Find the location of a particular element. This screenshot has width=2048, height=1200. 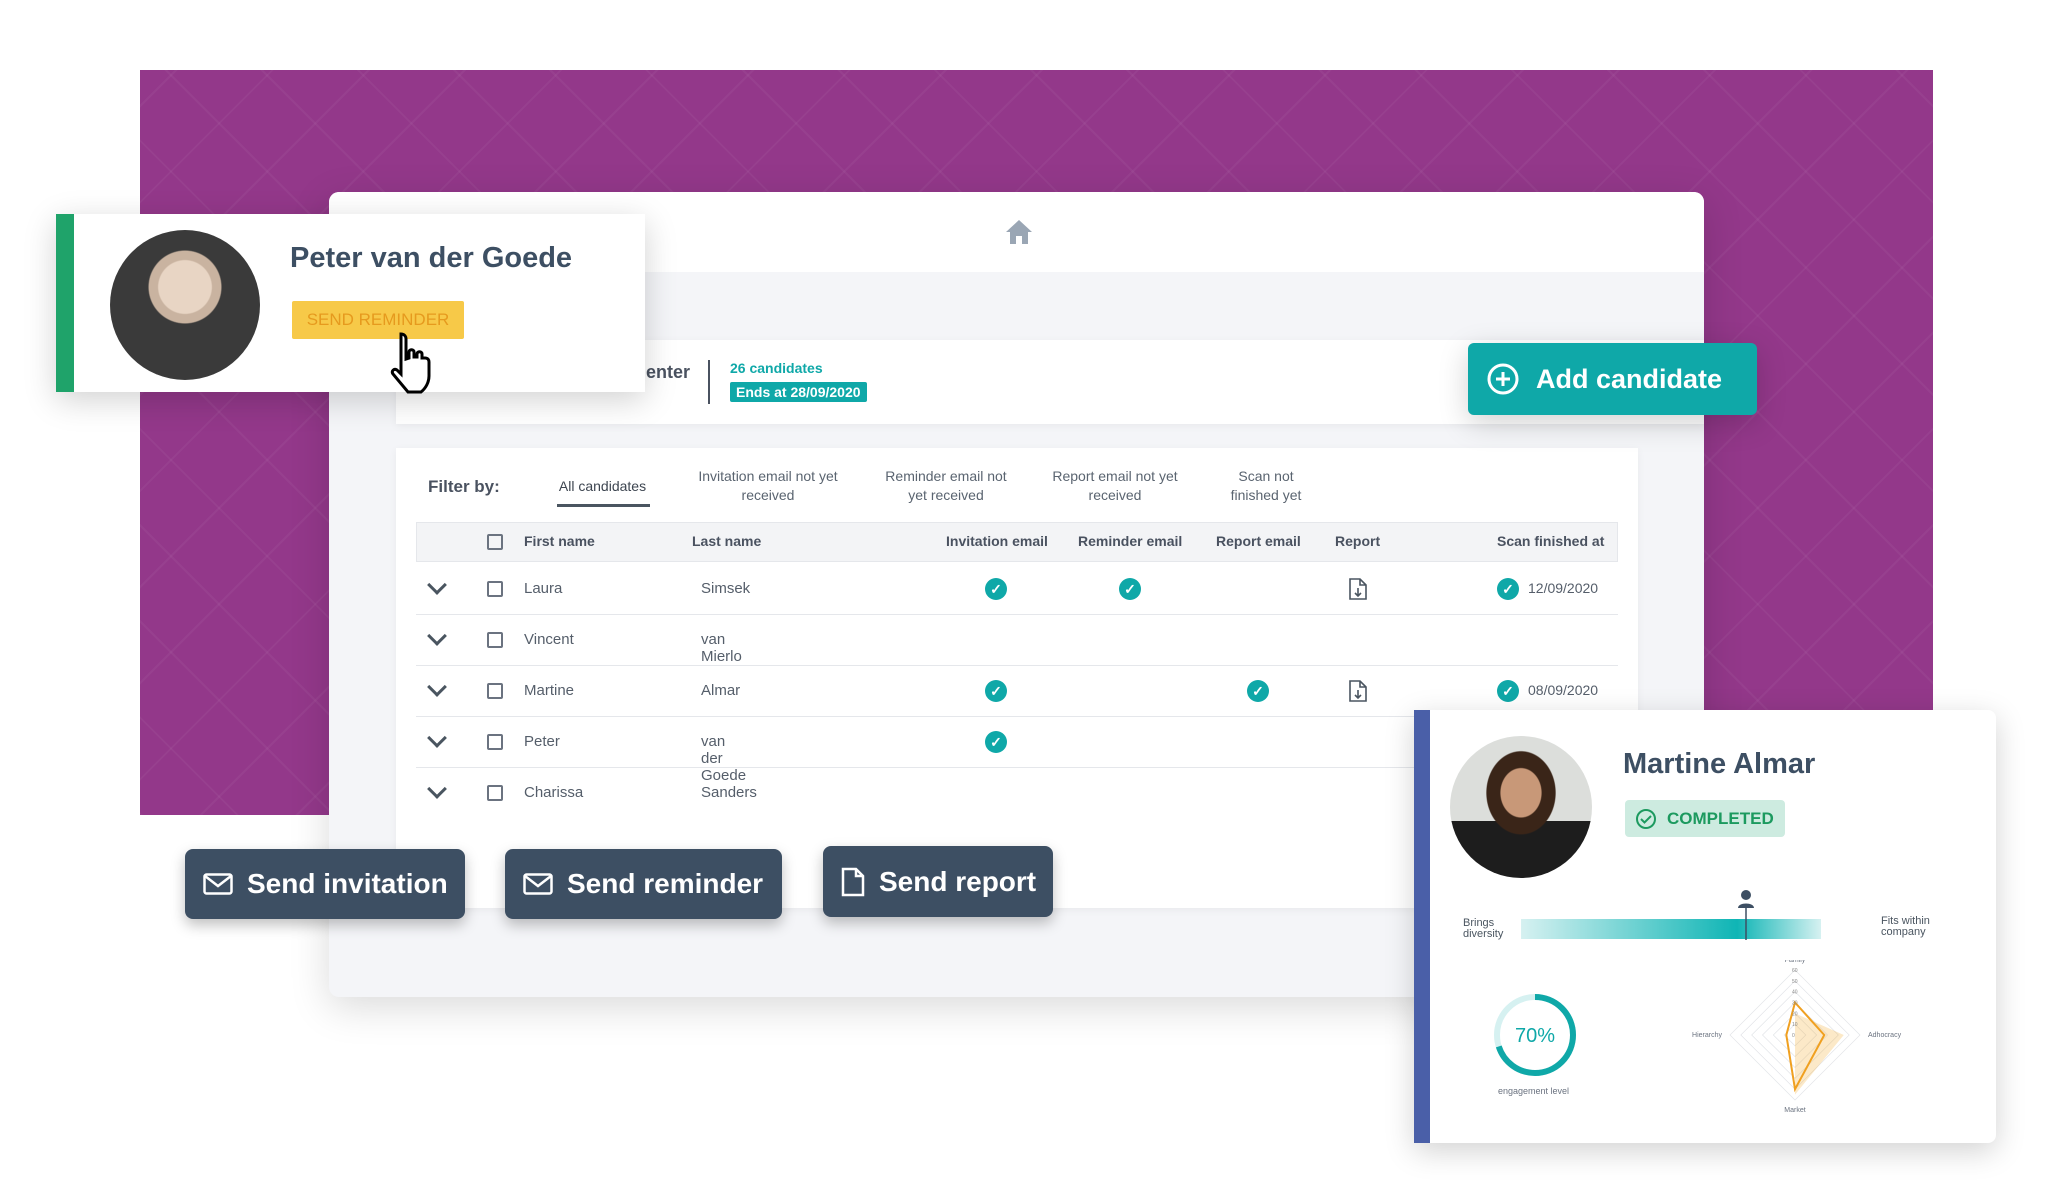

col-scan-finished: Scan finished at is located at coordinates (1550, 541).